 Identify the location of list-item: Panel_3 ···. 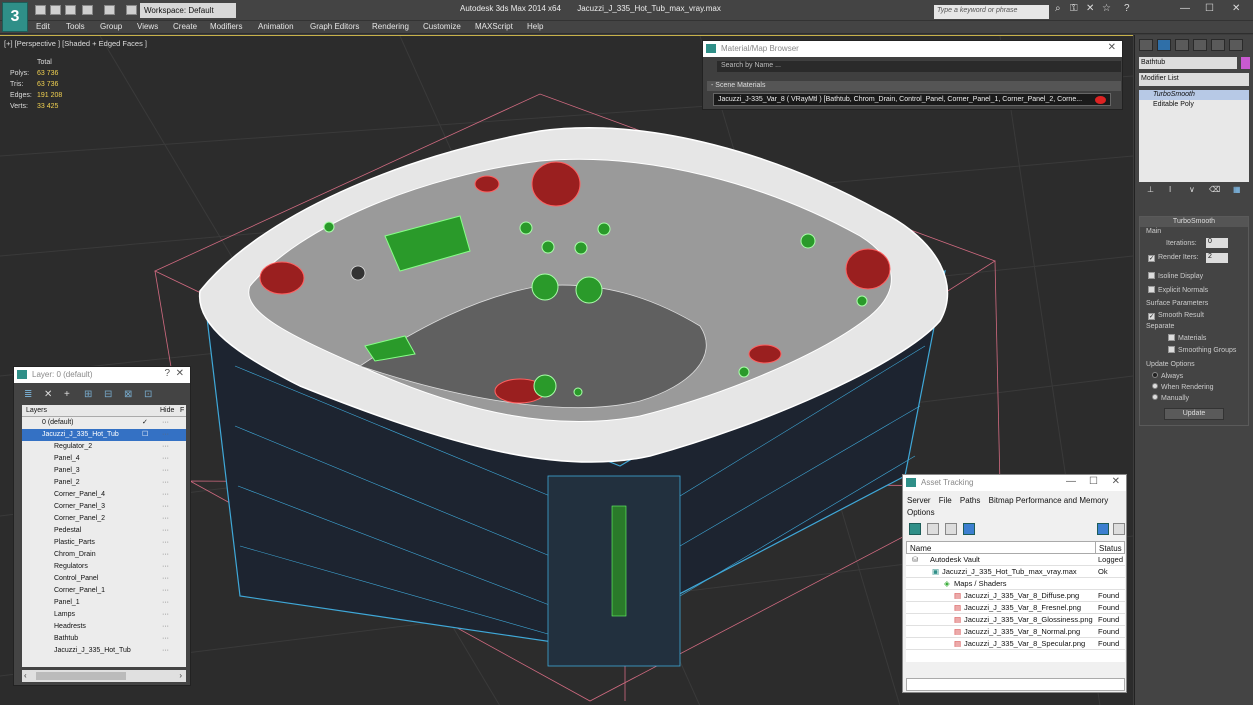
(104, 471).